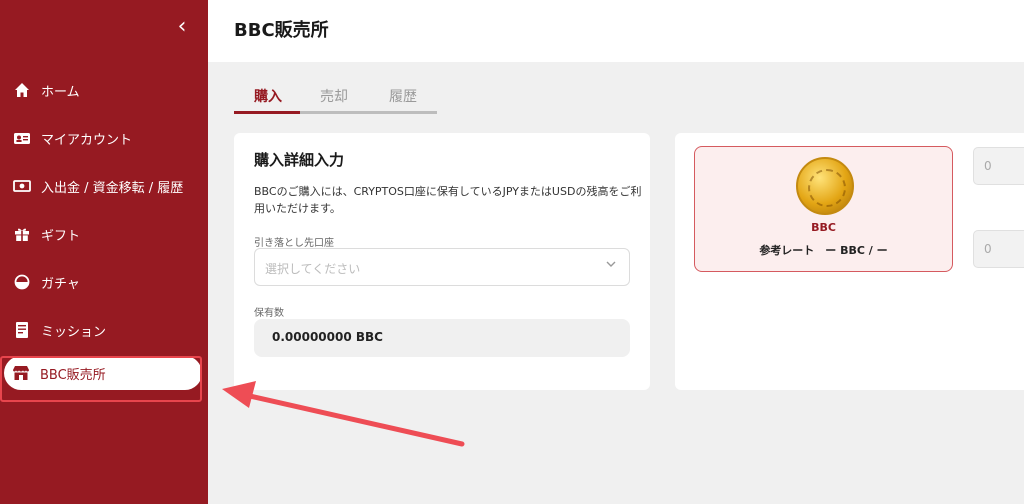 The image size is (1024, 504). What do you see at coordinates (442, 338) in the screenshot?
I see `holding-amount-field: 0.00000000 BBC` at bounding box center [442, 338].